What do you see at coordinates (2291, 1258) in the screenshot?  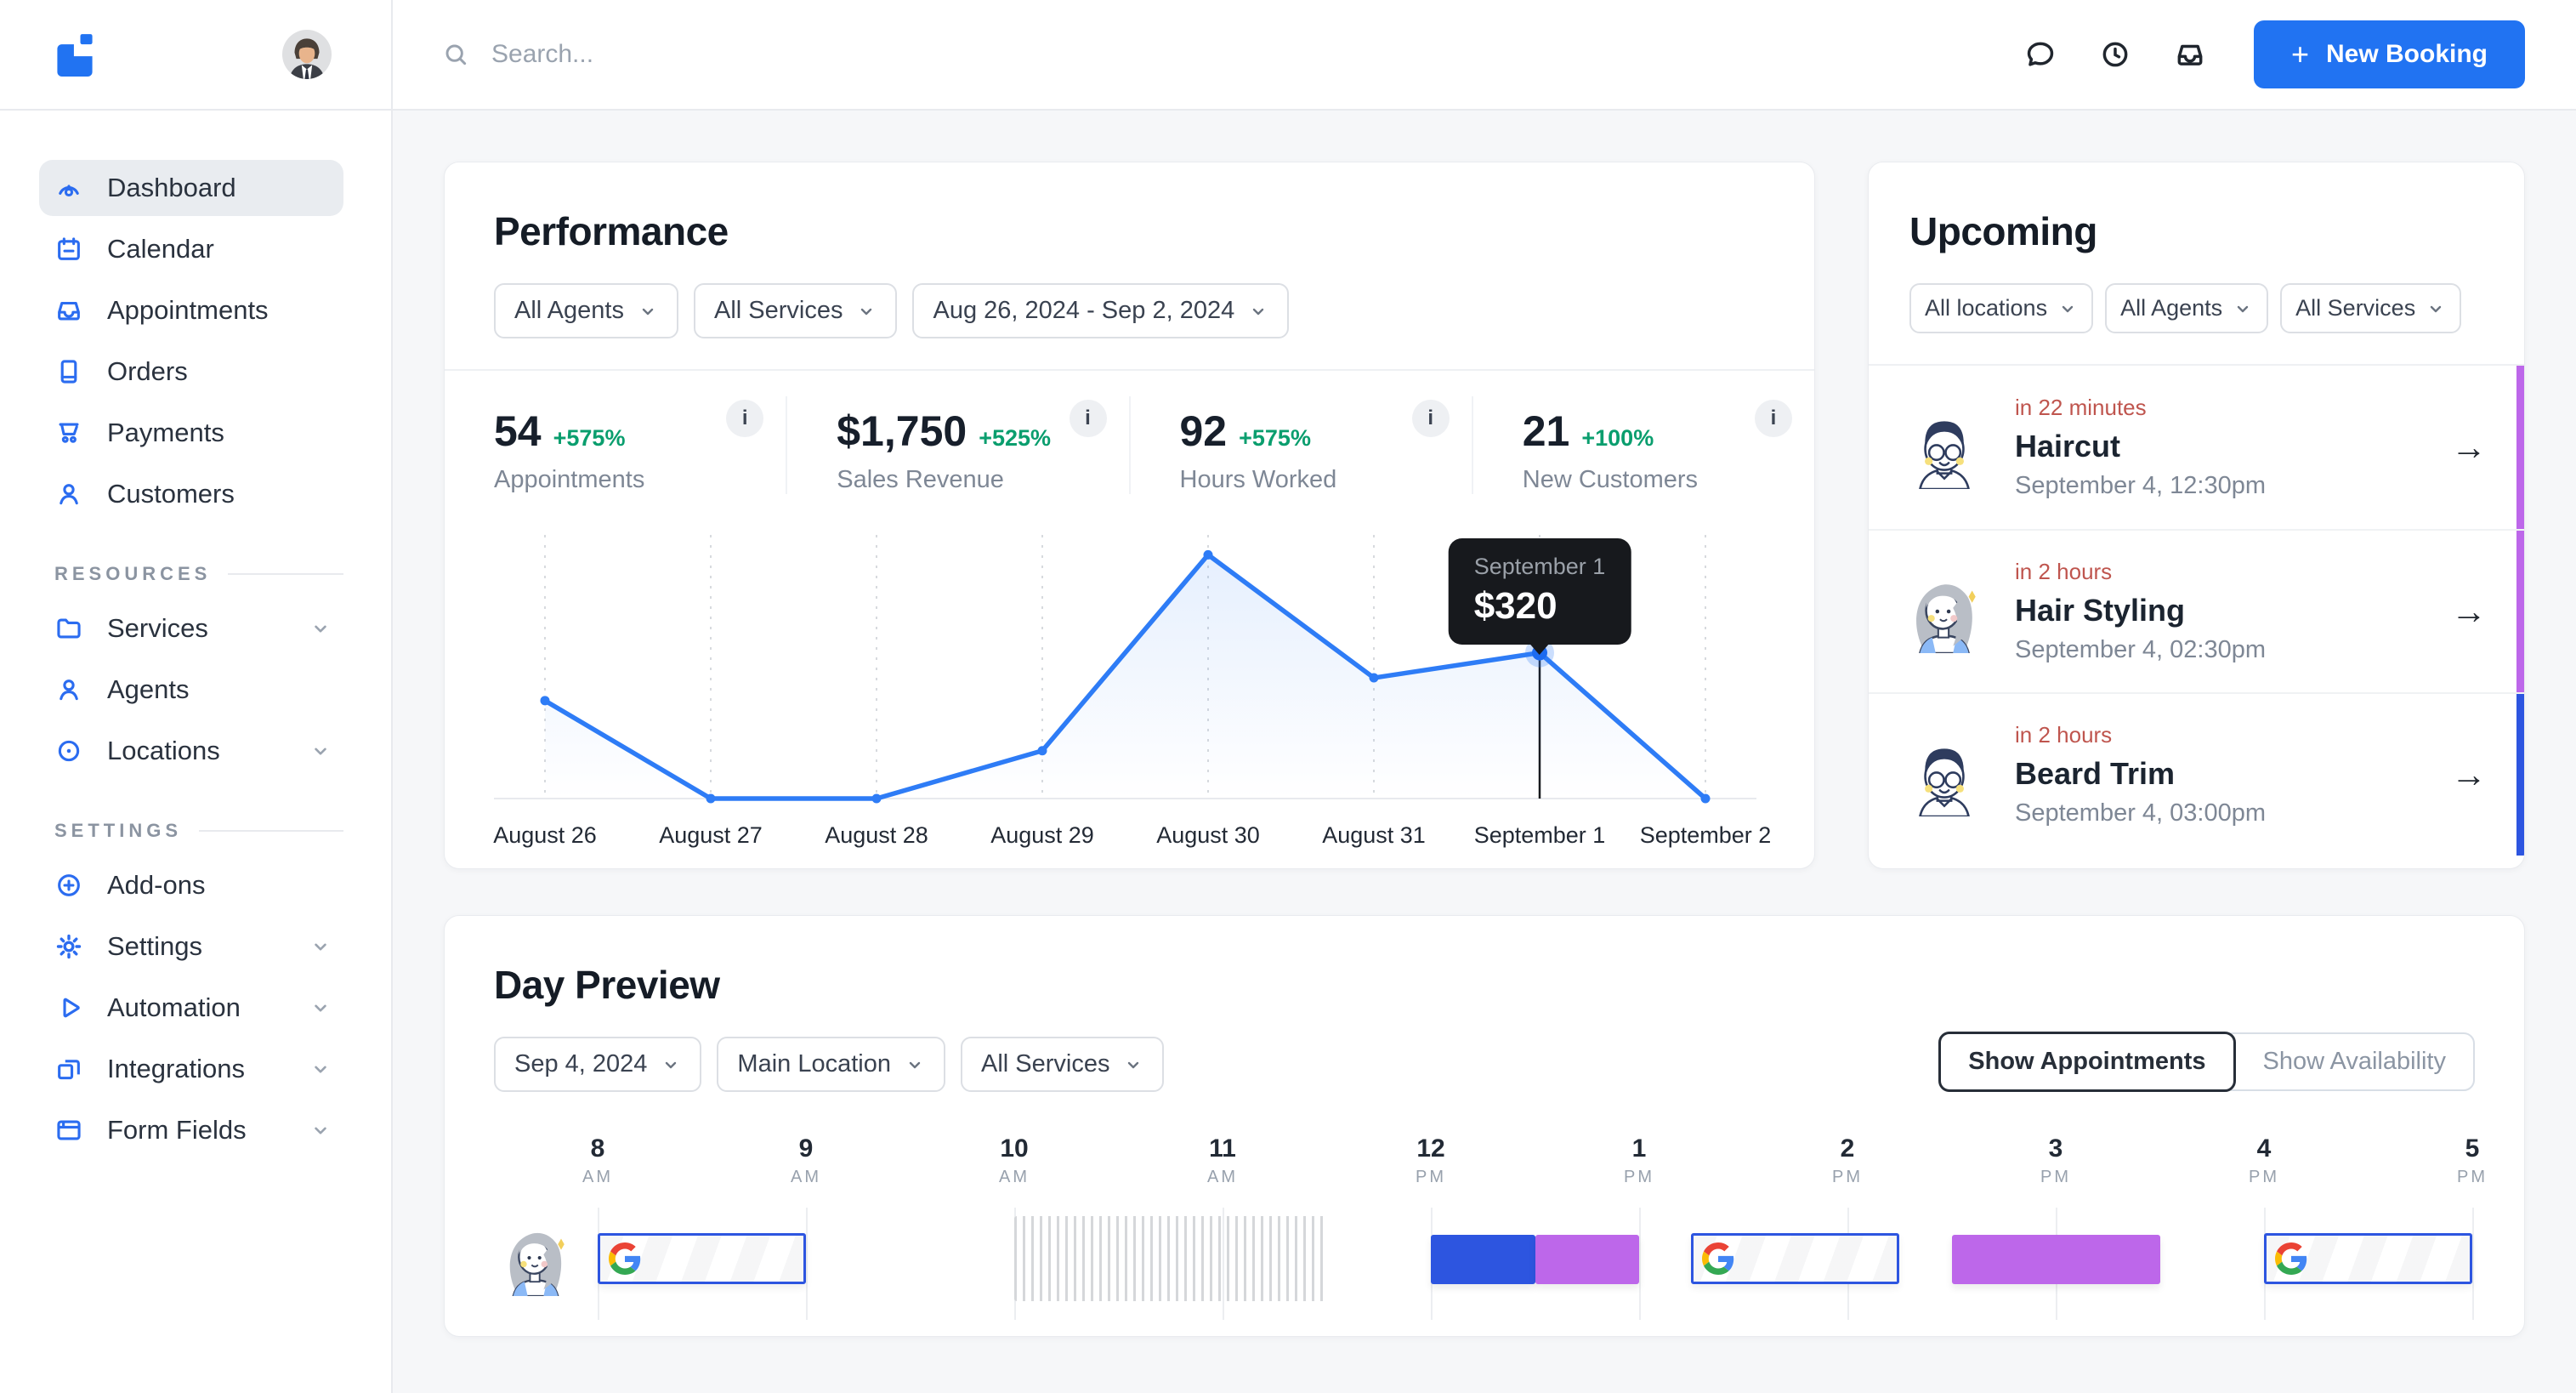 I see `google-icon` at bounding box center [2291, 1258].